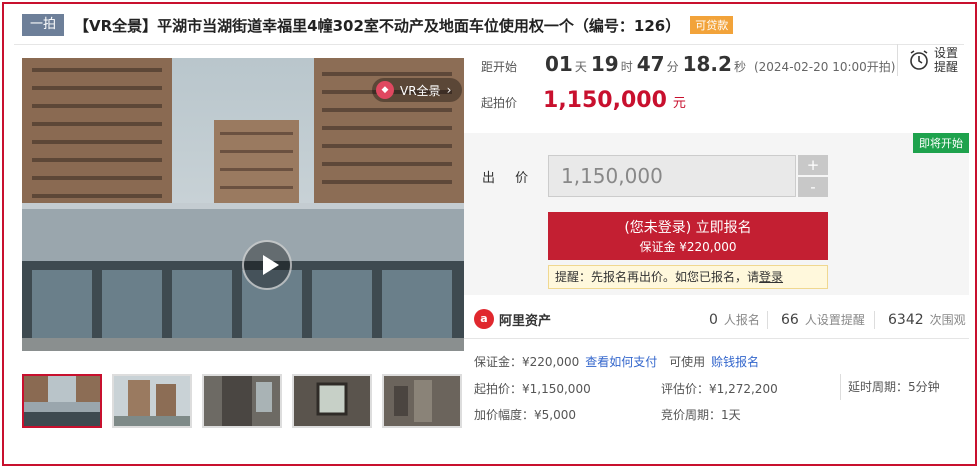  What do you see at coordinates (509, 178) in the screenshot?
I see `bid-label: 出 价` at bounding box center [509, 178].